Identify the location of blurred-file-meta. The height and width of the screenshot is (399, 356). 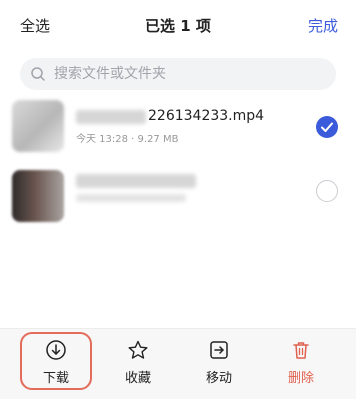
(131, 198).